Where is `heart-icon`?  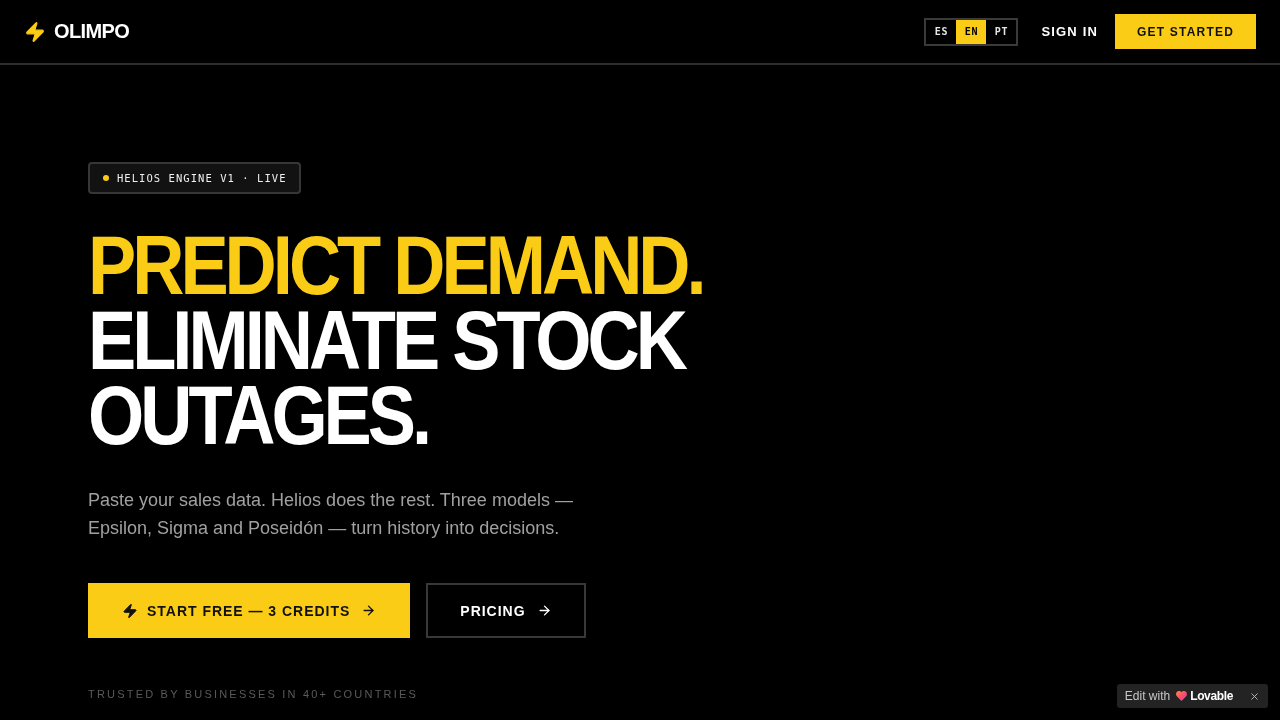
heart-icon is located at coordinates (1182, 696).